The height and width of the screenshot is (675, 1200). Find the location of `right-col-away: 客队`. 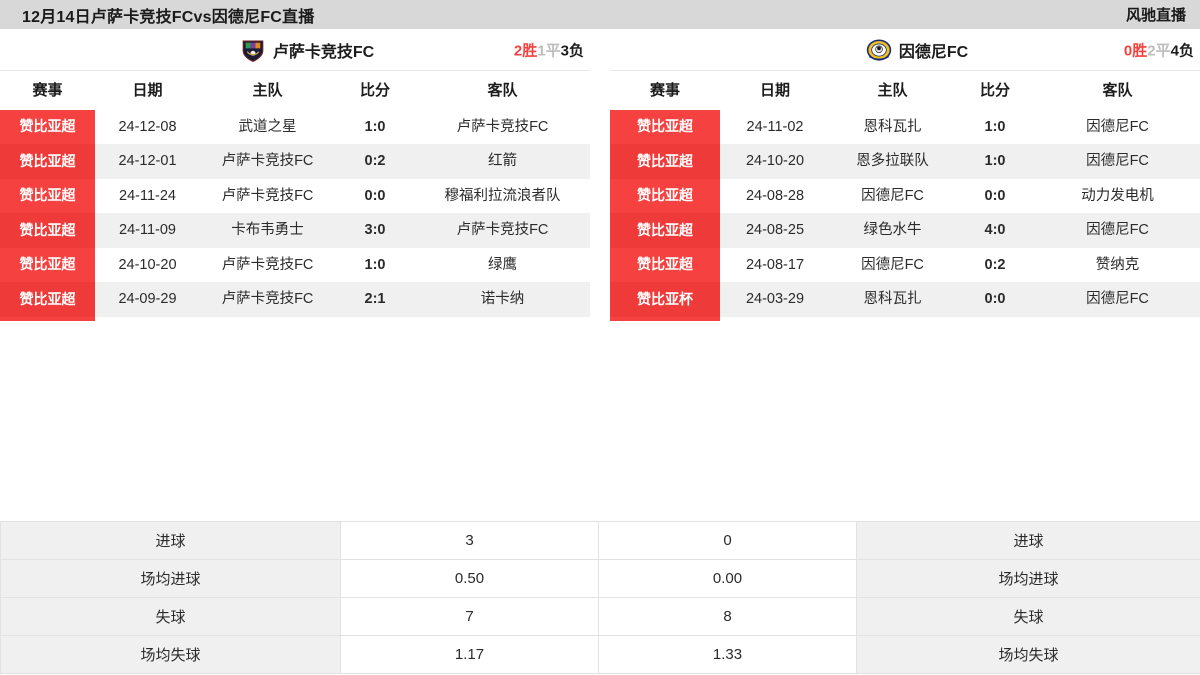

right-col-away: 客队 is located at coordinates (1117, 90).